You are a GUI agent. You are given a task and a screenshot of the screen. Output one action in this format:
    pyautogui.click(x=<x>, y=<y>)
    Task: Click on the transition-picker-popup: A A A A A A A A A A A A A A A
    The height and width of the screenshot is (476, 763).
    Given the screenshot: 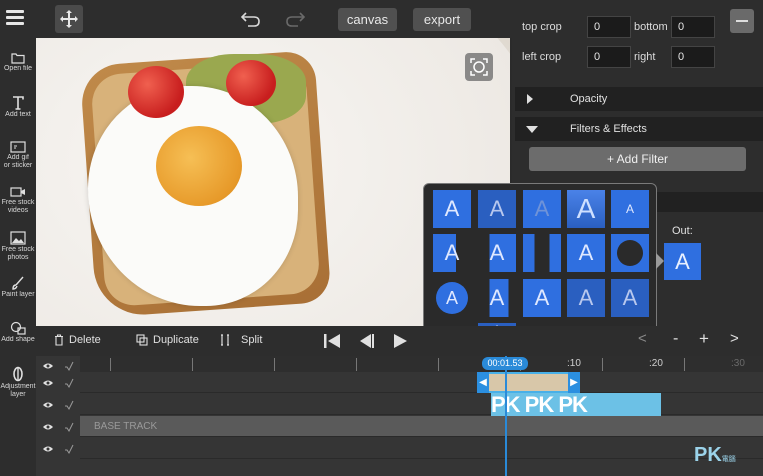 What is the action you would take?
    pyautogui.click(x=540, y=261)
    